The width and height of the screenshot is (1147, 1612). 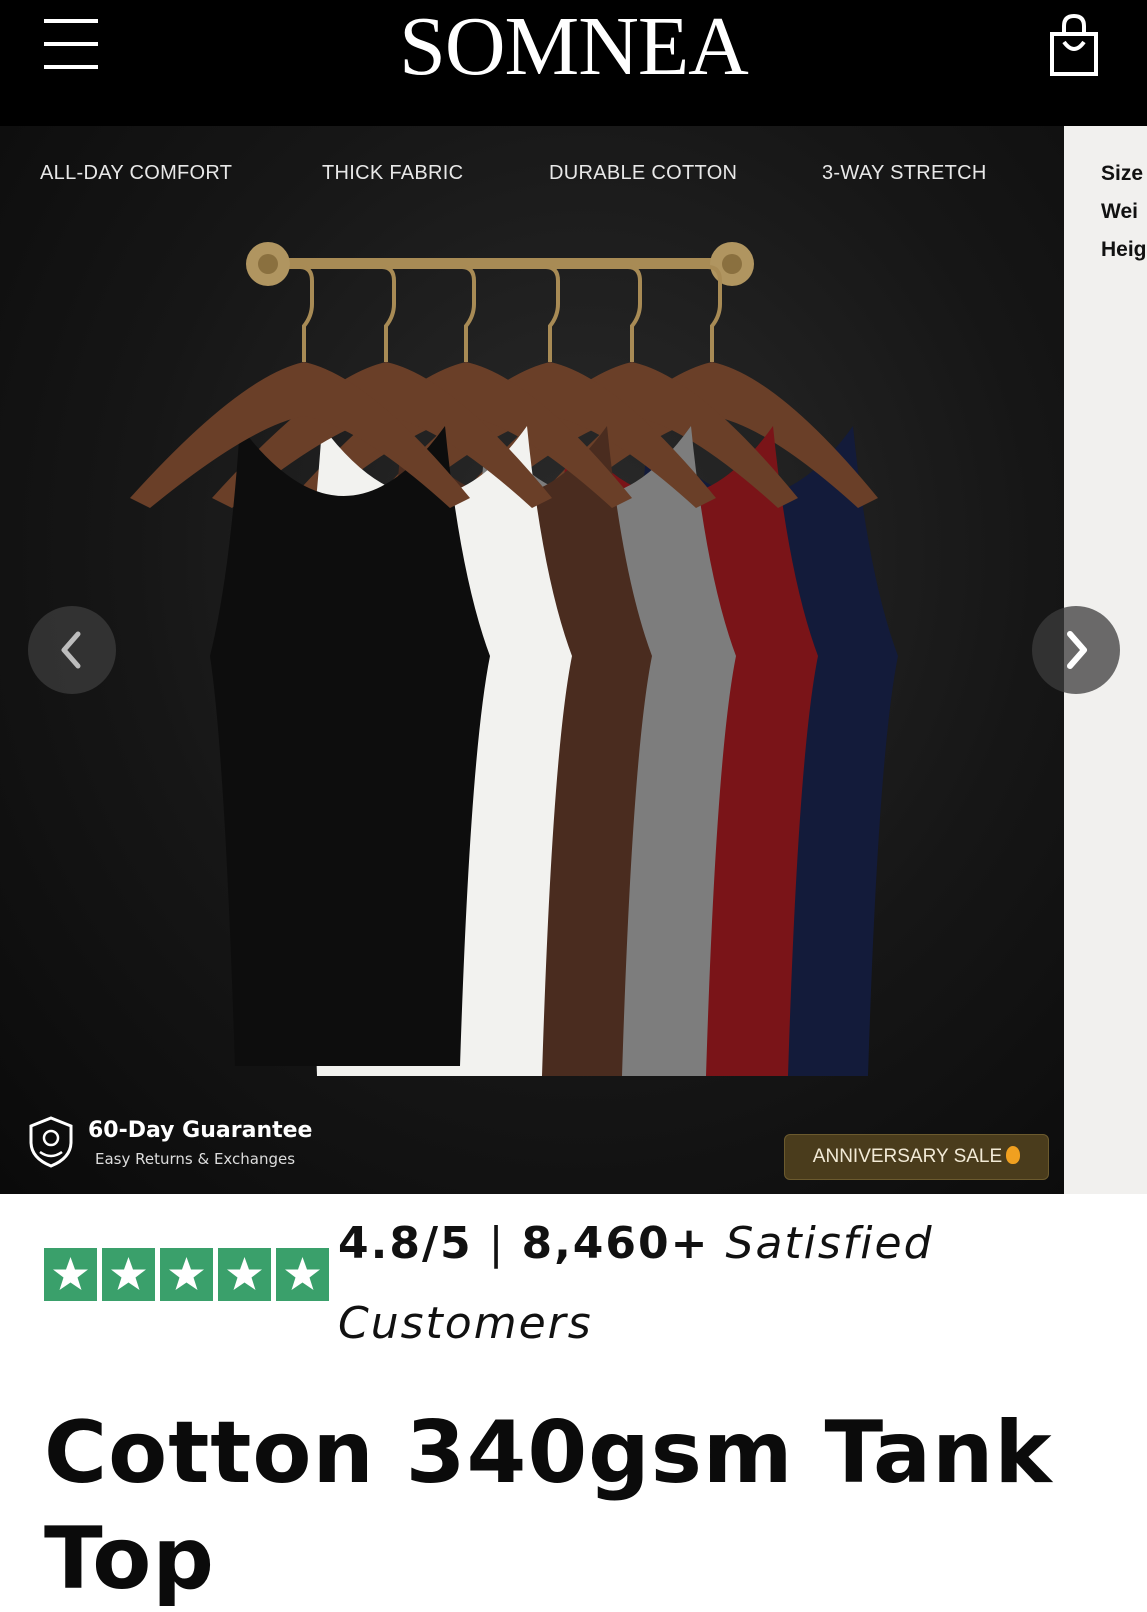 I want to click on product-title-line1: Cotton 340gsm Tank, so click(x=548, y=1453).